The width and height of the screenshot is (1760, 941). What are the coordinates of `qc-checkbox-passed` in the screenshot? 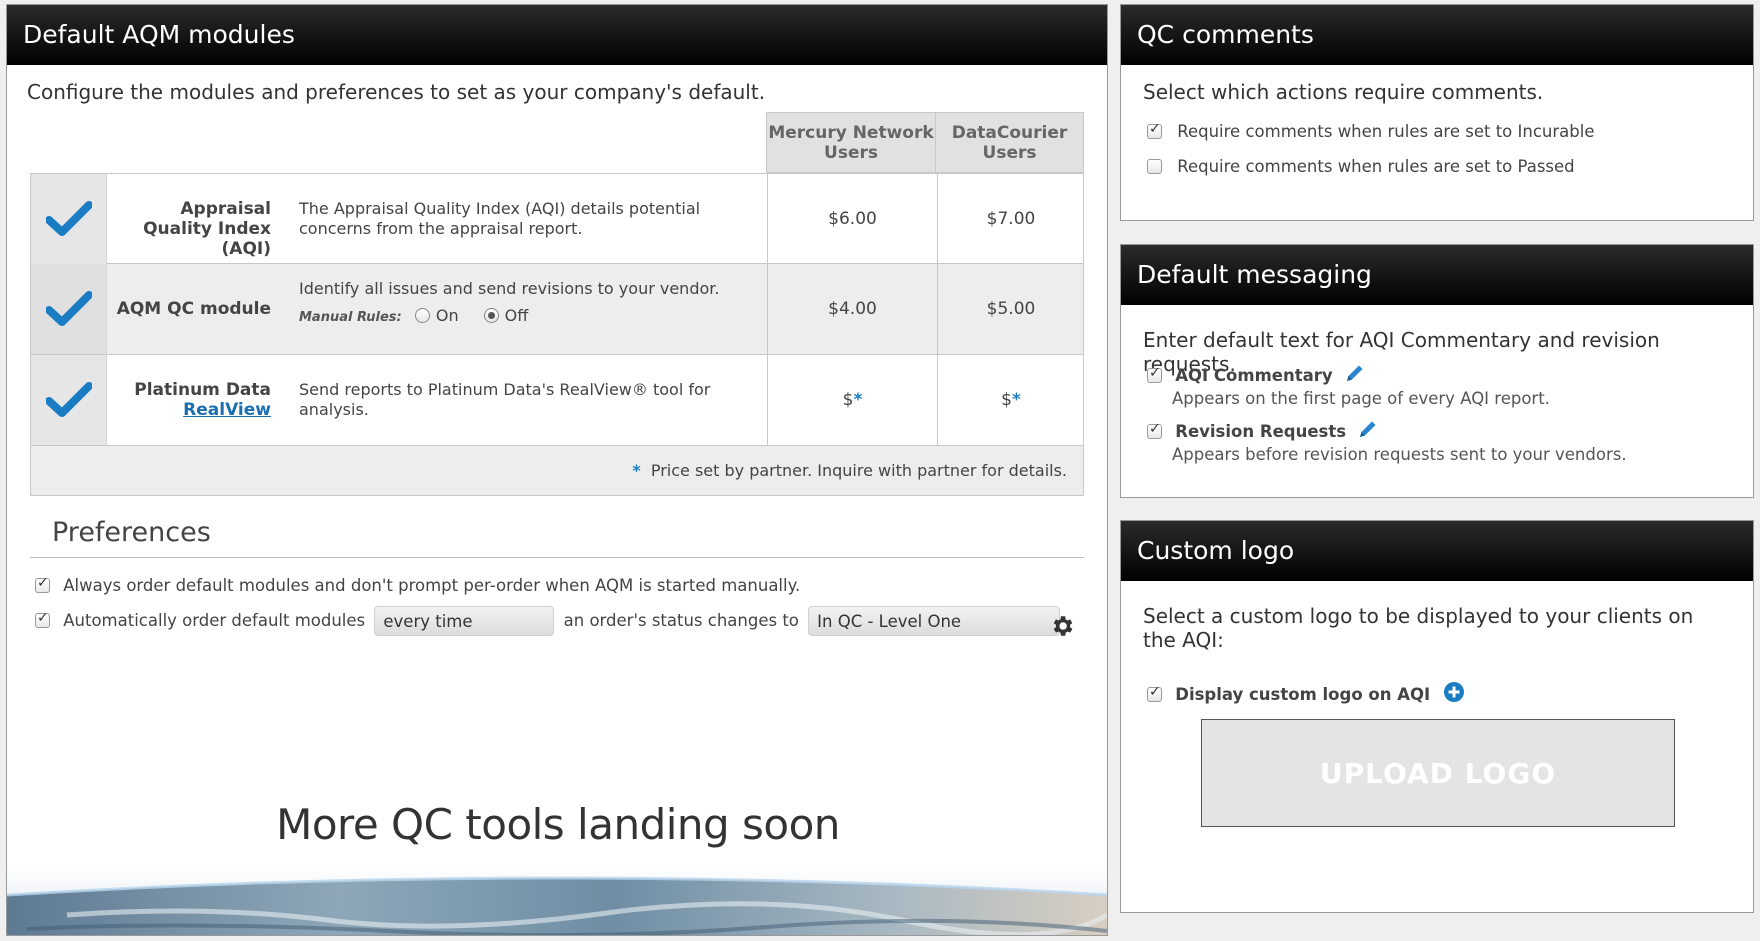 It's located at (1154, 166).